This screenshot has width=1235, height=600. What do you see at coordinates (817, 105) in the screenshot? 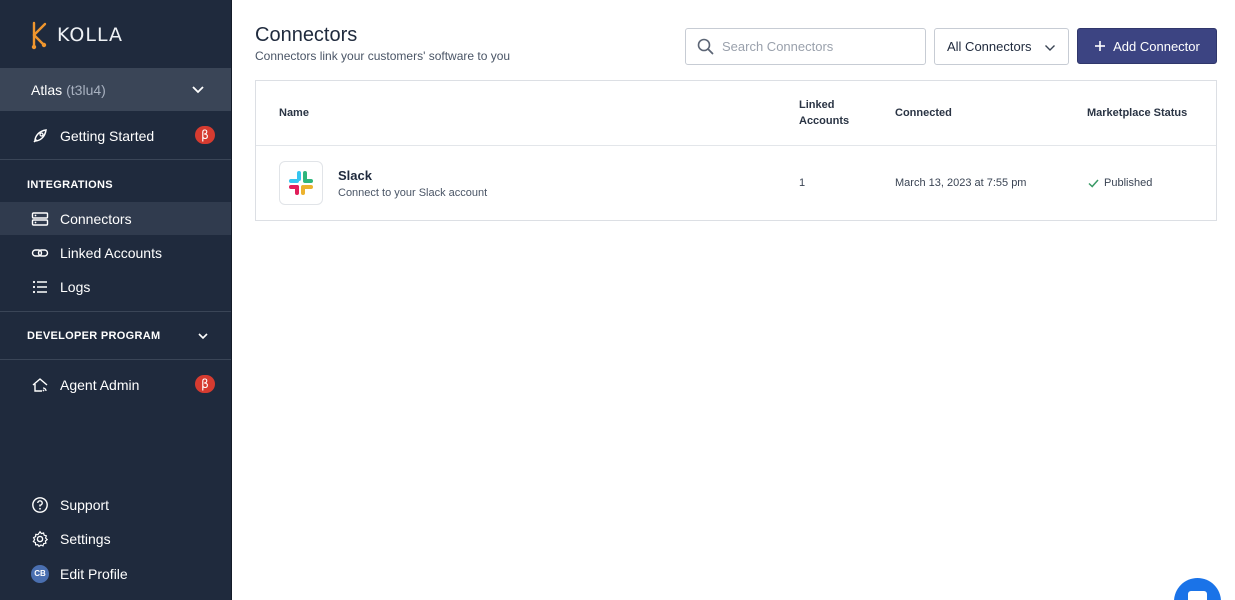
I see `column-header-line: Linked` at bounding box center [817, 105].